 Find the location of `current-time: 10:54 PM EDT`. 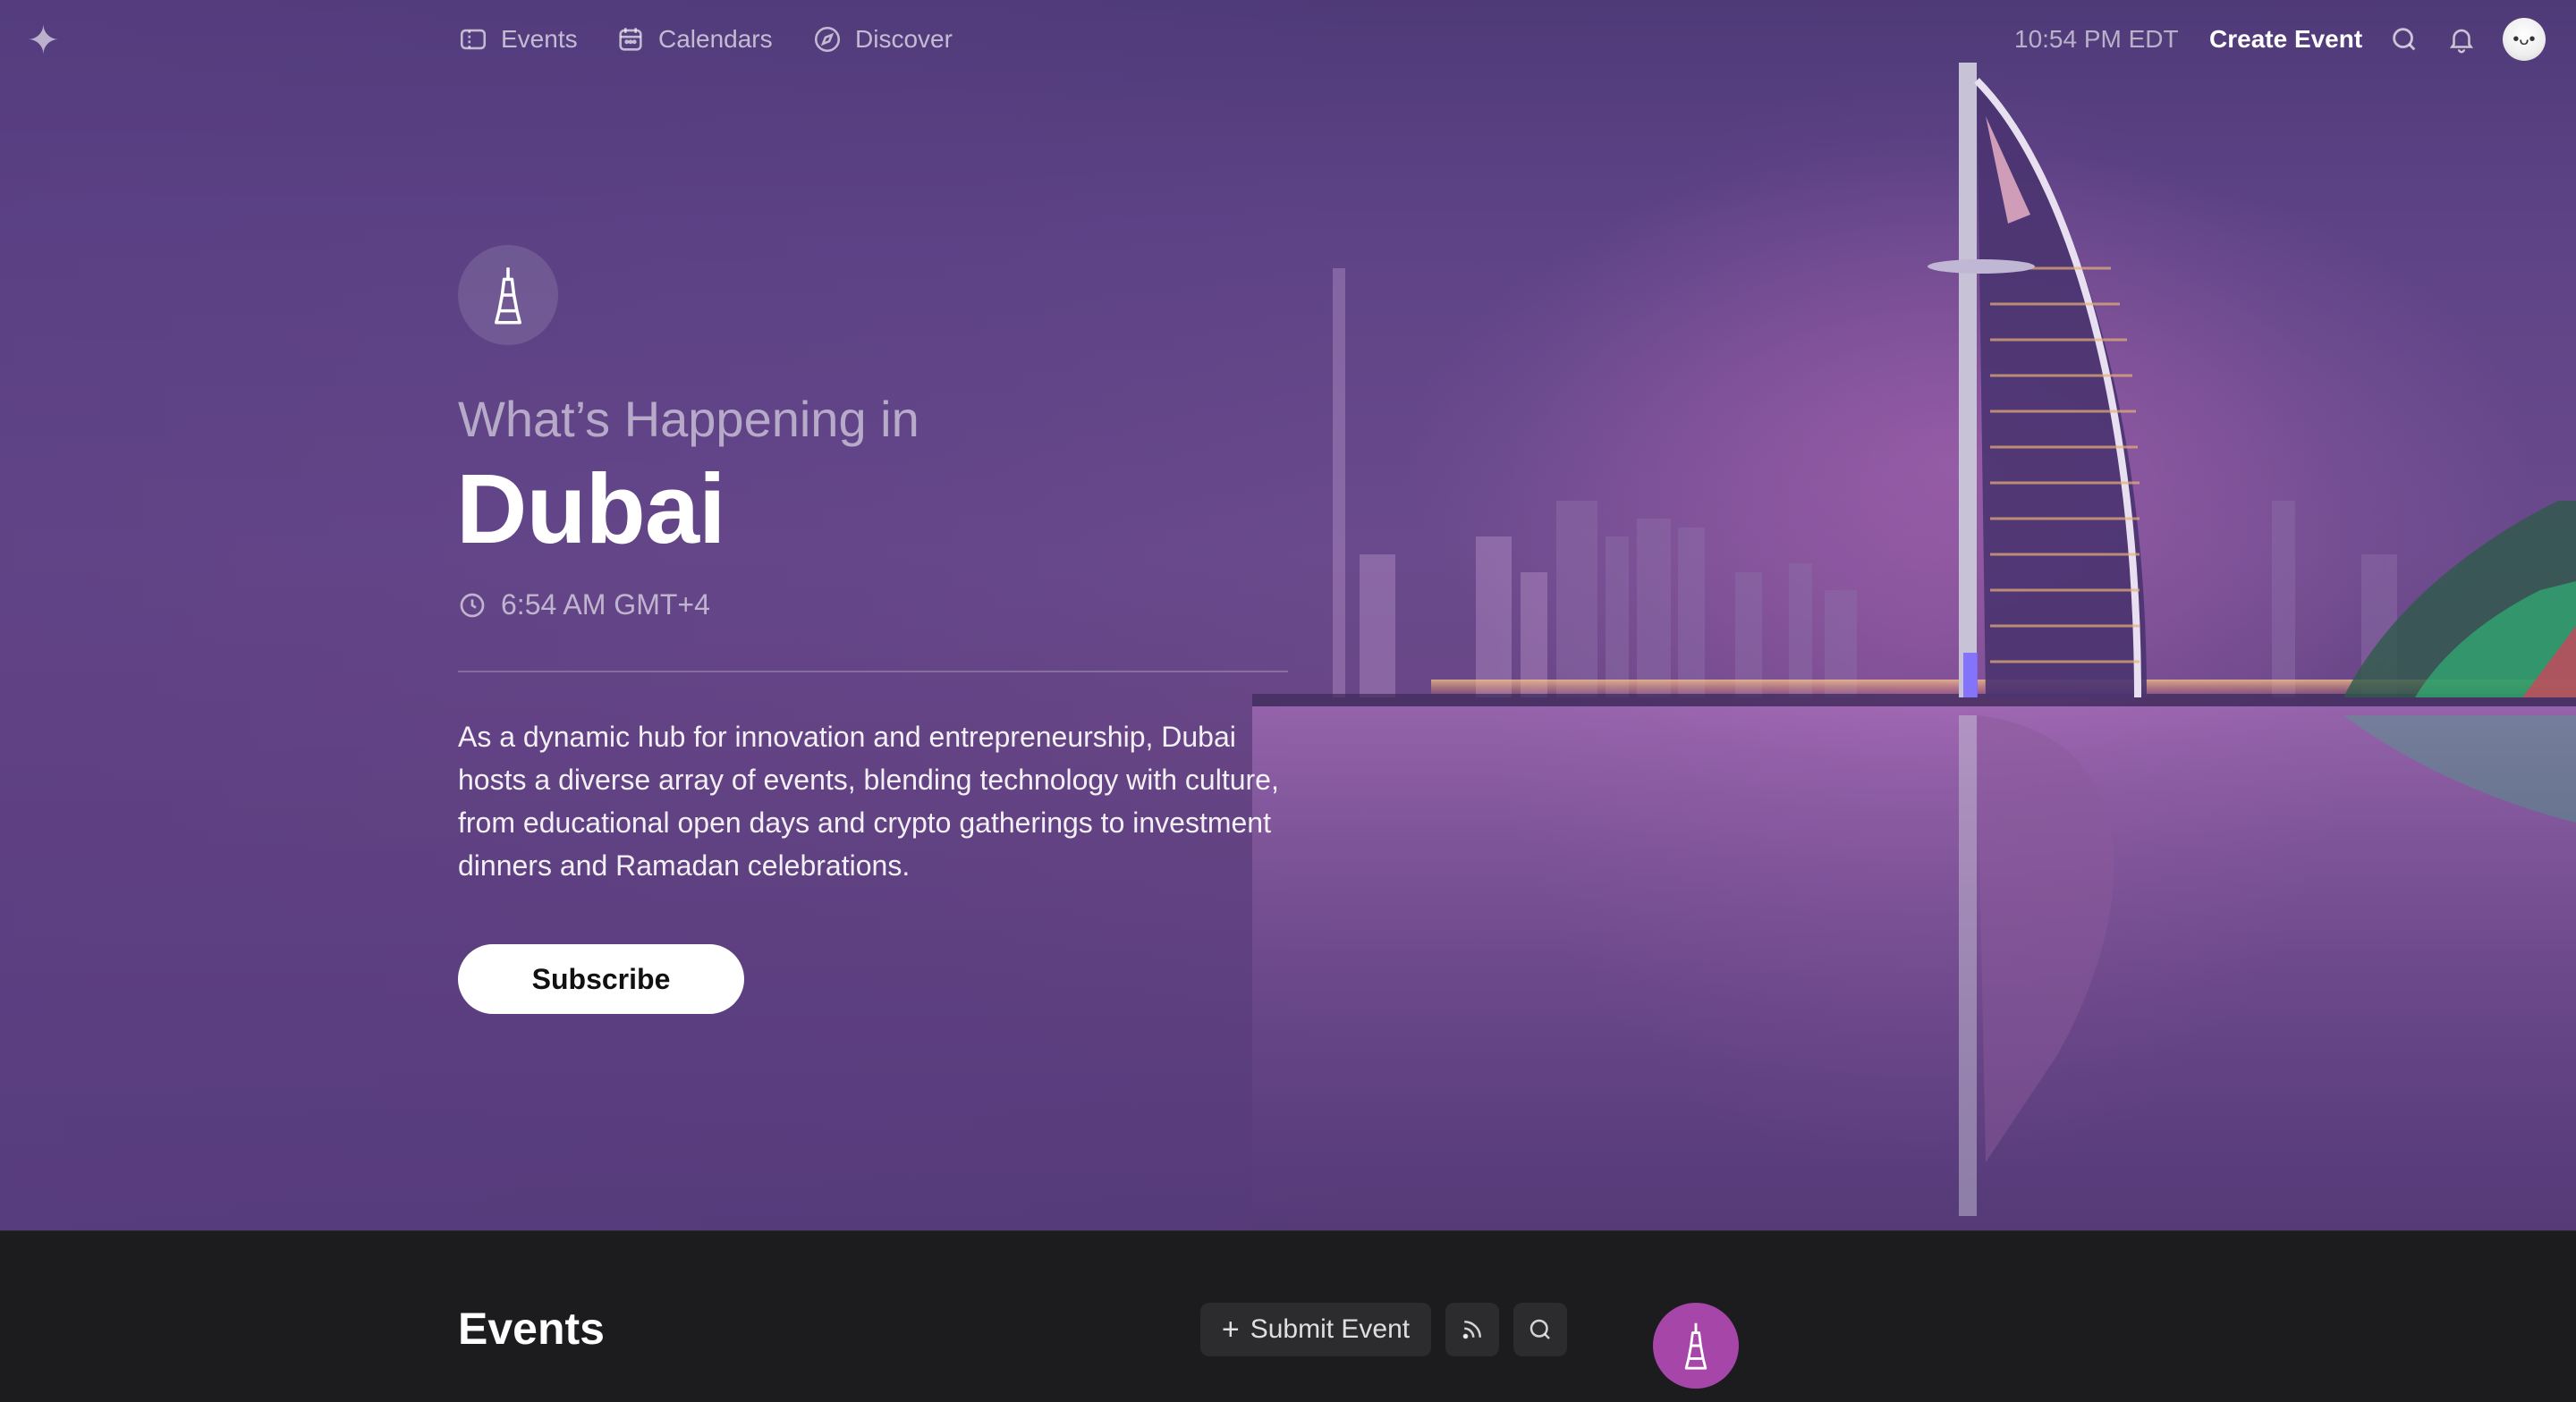

current-time: 10:54 PM EDT is located at coordinates (2096, 39).